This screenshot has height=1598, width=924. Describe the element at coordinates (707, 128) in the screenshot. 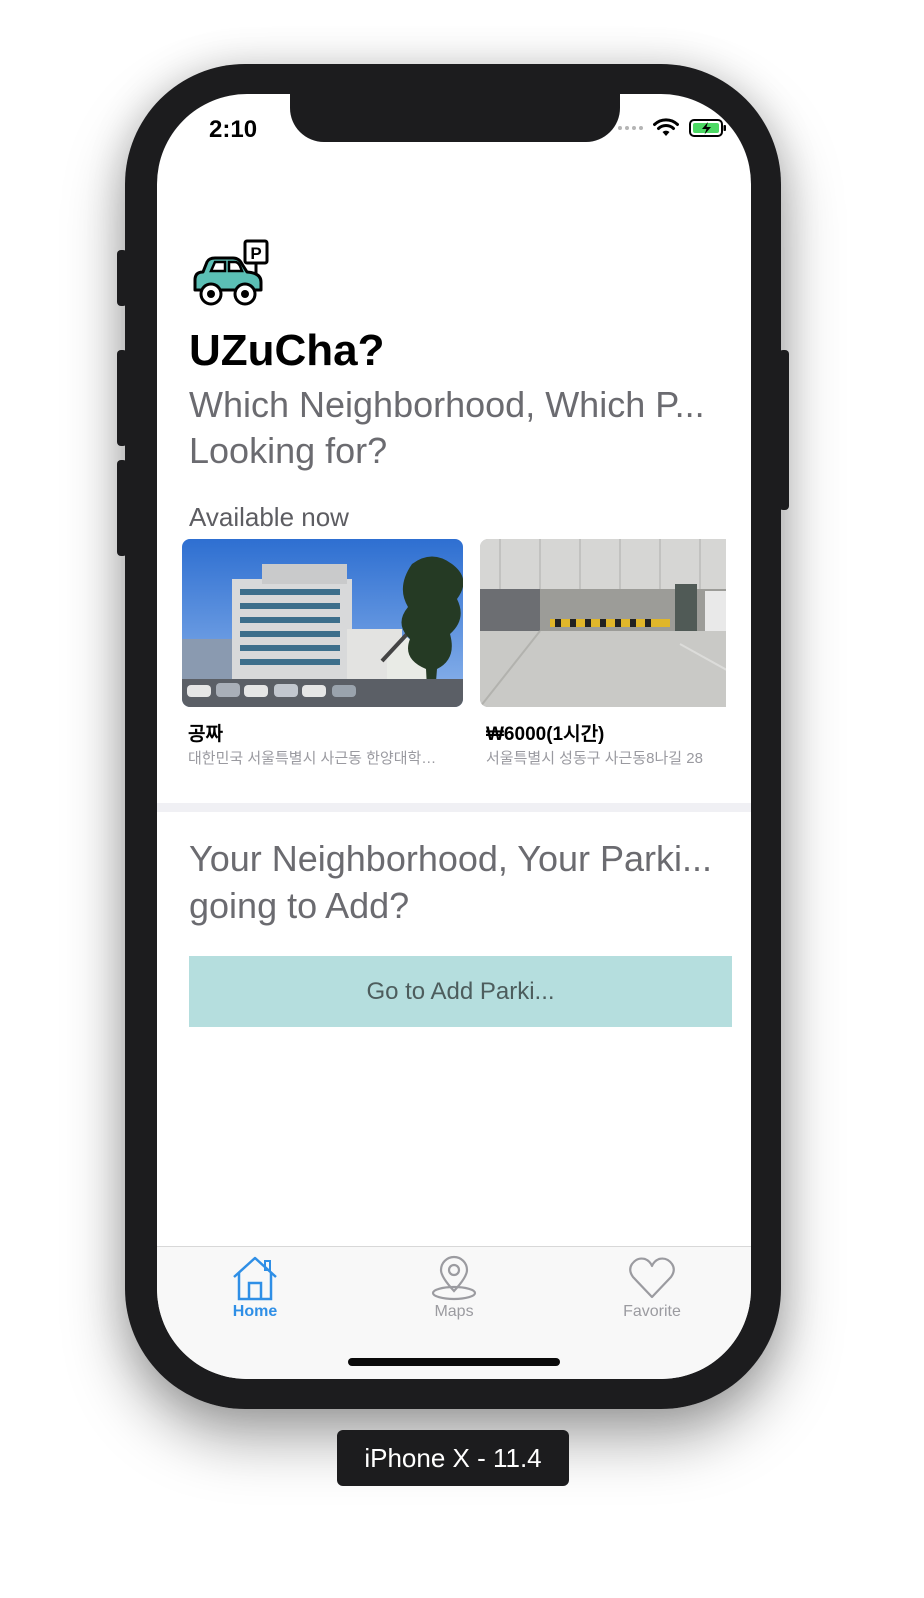

I see `battery-charging-icon` at that location.